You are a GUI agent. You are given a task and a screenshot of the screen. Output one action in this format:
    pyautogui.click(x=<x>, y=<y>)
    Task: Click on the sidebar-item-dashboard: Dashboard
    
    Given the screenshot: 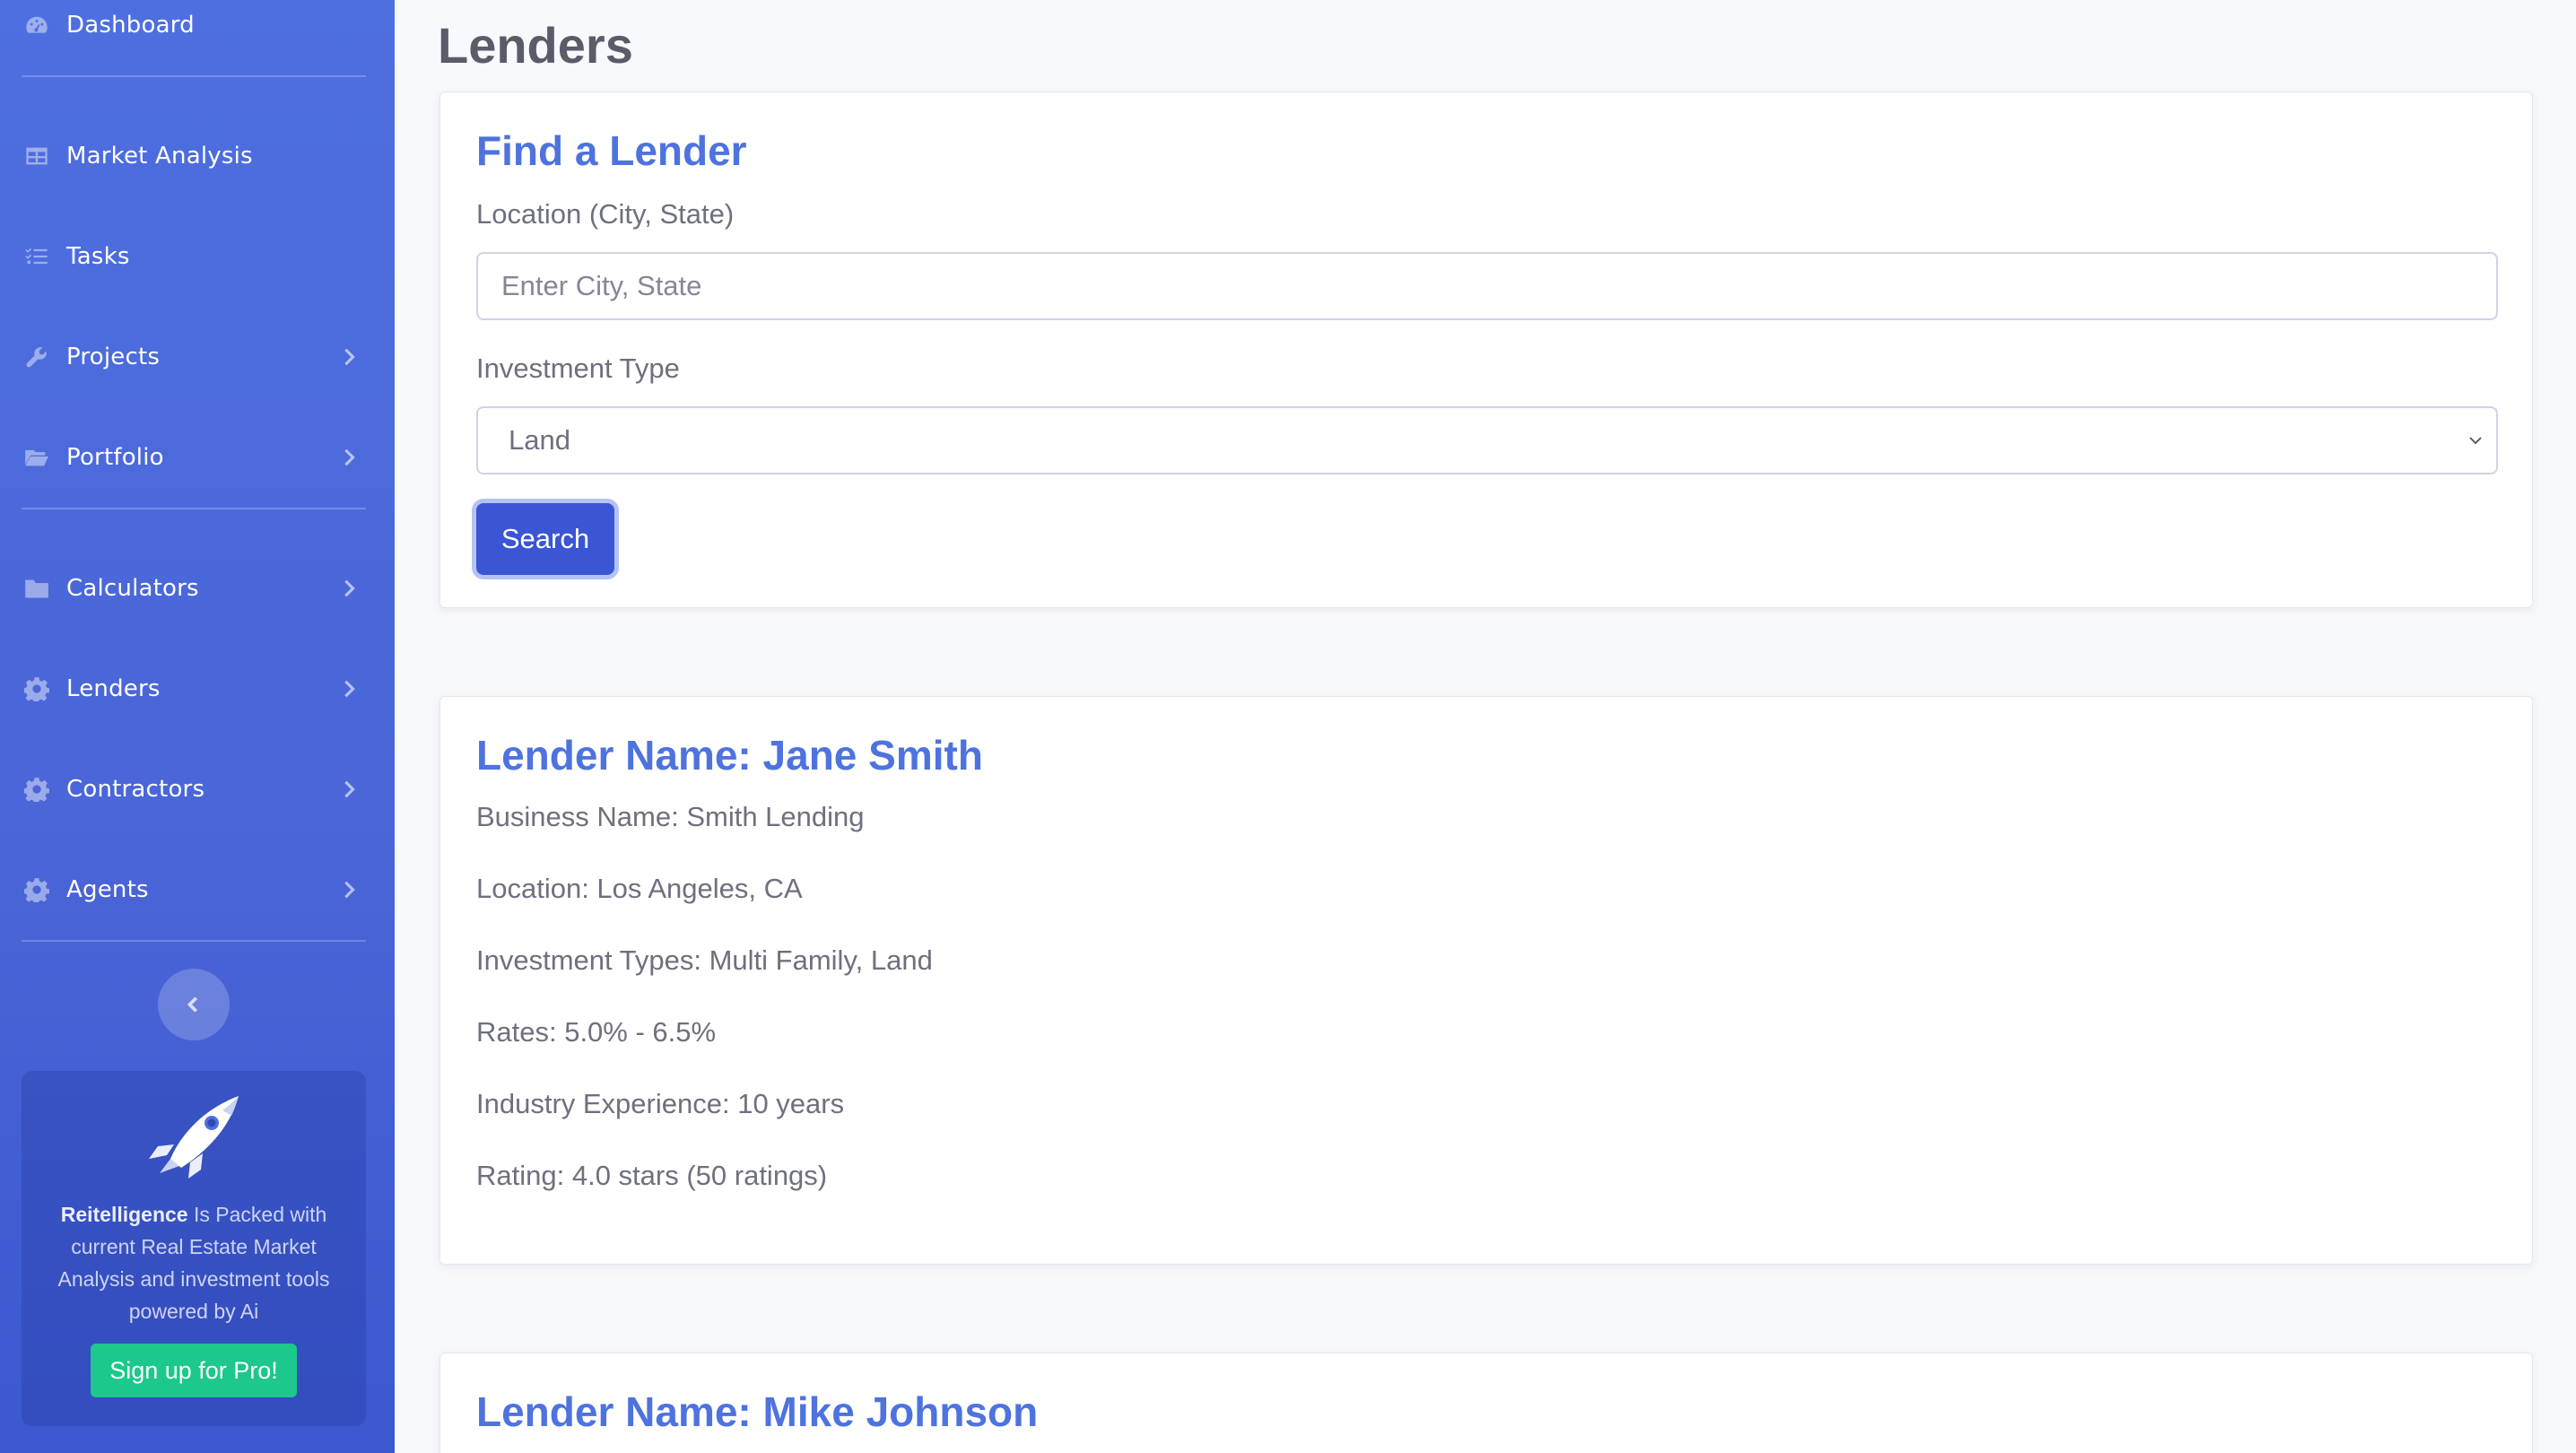 What is the action you would take?
    pyautogui.click(x=197, y=30)
    